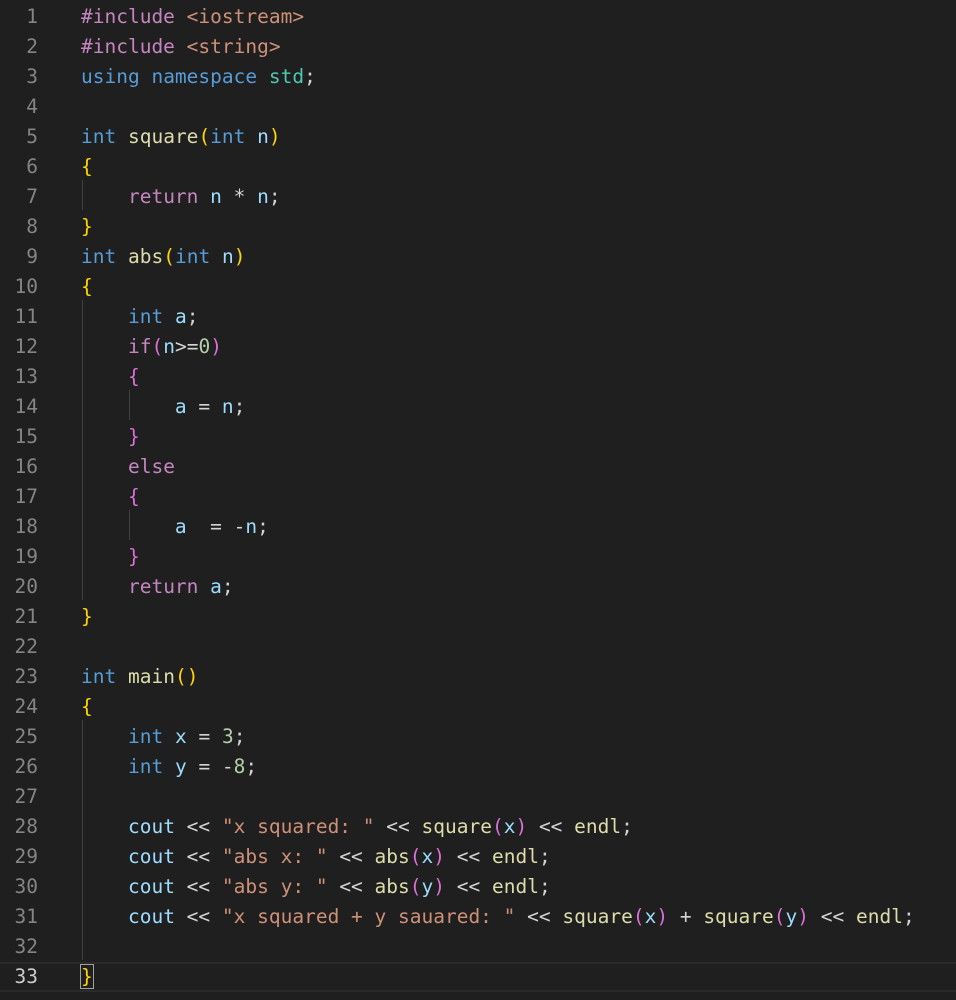  Describe the element at coordinates (32, 136) in the screenshot. I see `line-number: 5` at that location.